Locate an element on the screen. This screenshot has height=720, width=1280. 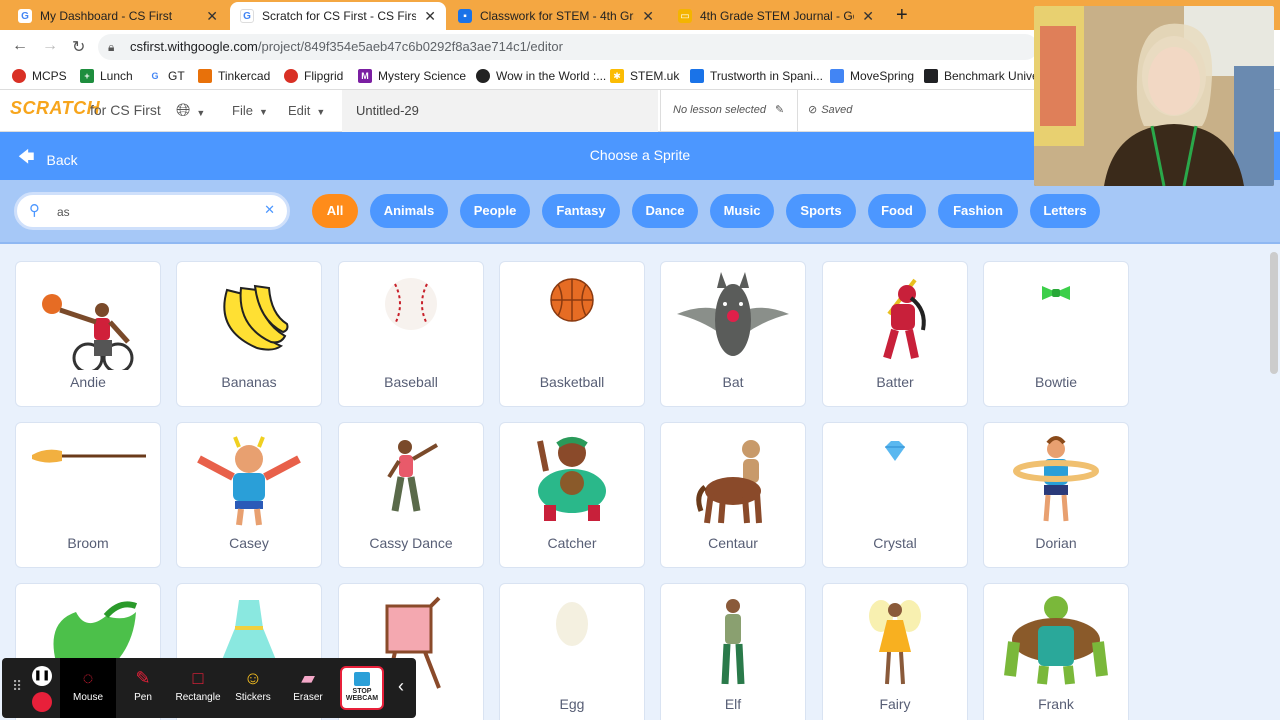
bookmark-lunch: + Lunch is located at coordinates (106, 76).